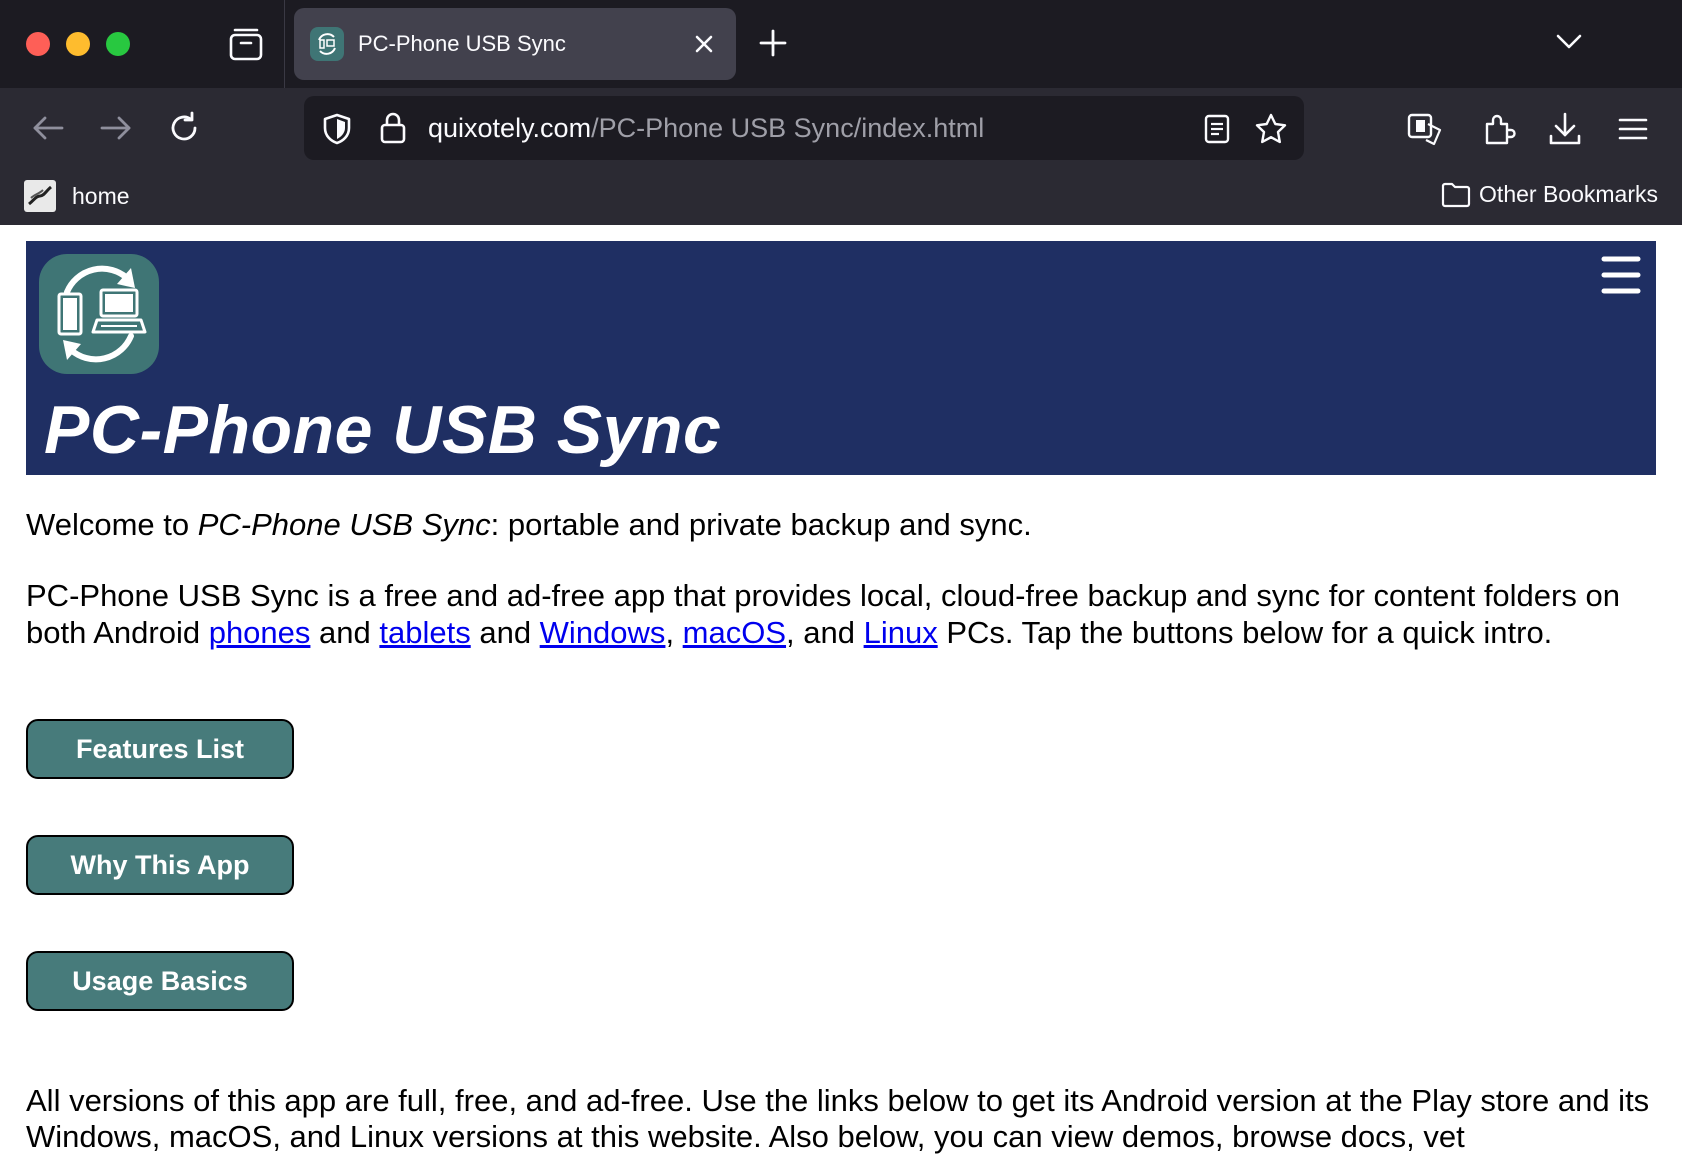  Describe the element at coordinates (1565, 129) in the screenshot. I see `downloads-icon` at that location.